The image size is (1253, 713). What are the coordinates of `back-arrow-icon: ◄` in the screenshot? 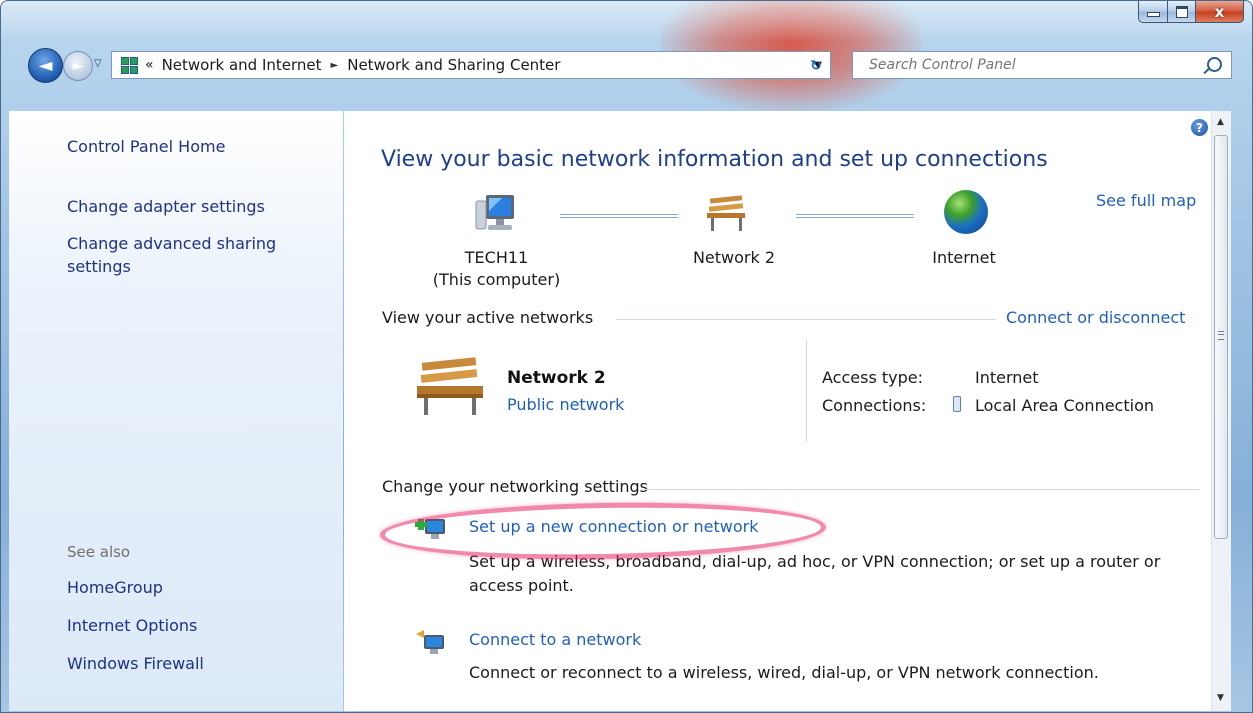 It's located at (45, 65).